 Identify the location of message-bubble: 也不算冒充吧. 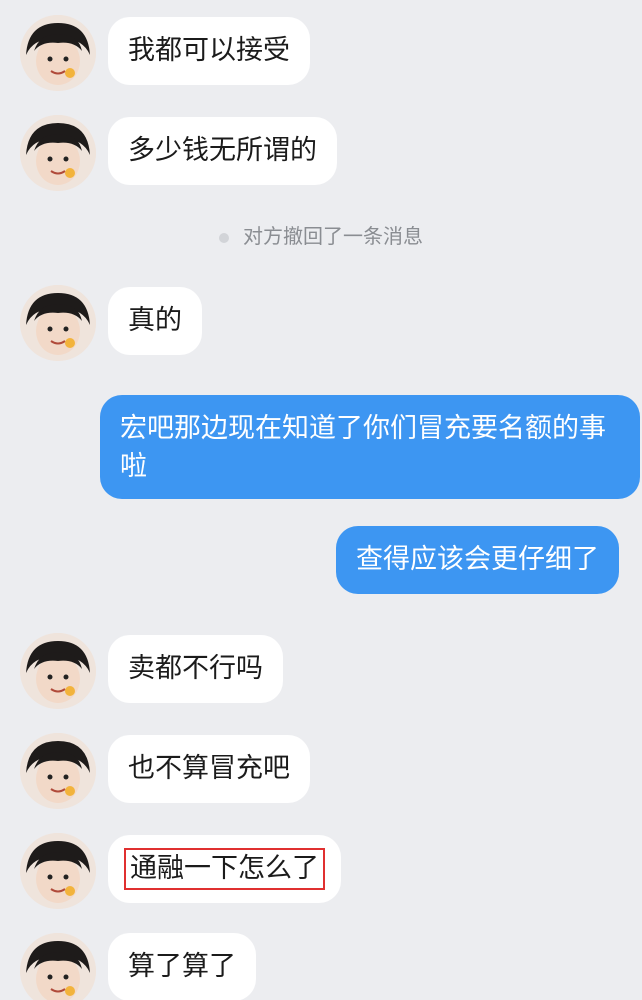
(209, 769).